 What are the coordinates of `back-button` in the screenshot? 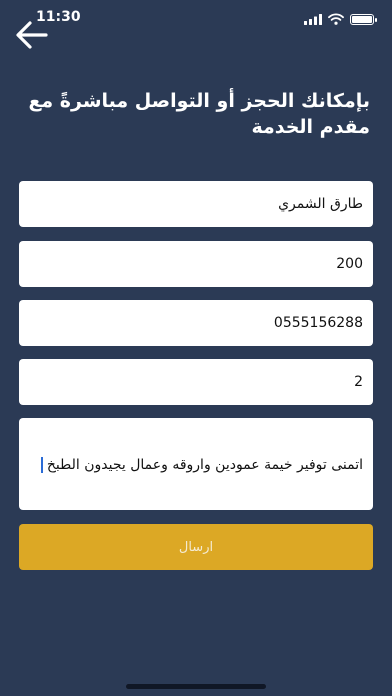 It's located at (34, 37).